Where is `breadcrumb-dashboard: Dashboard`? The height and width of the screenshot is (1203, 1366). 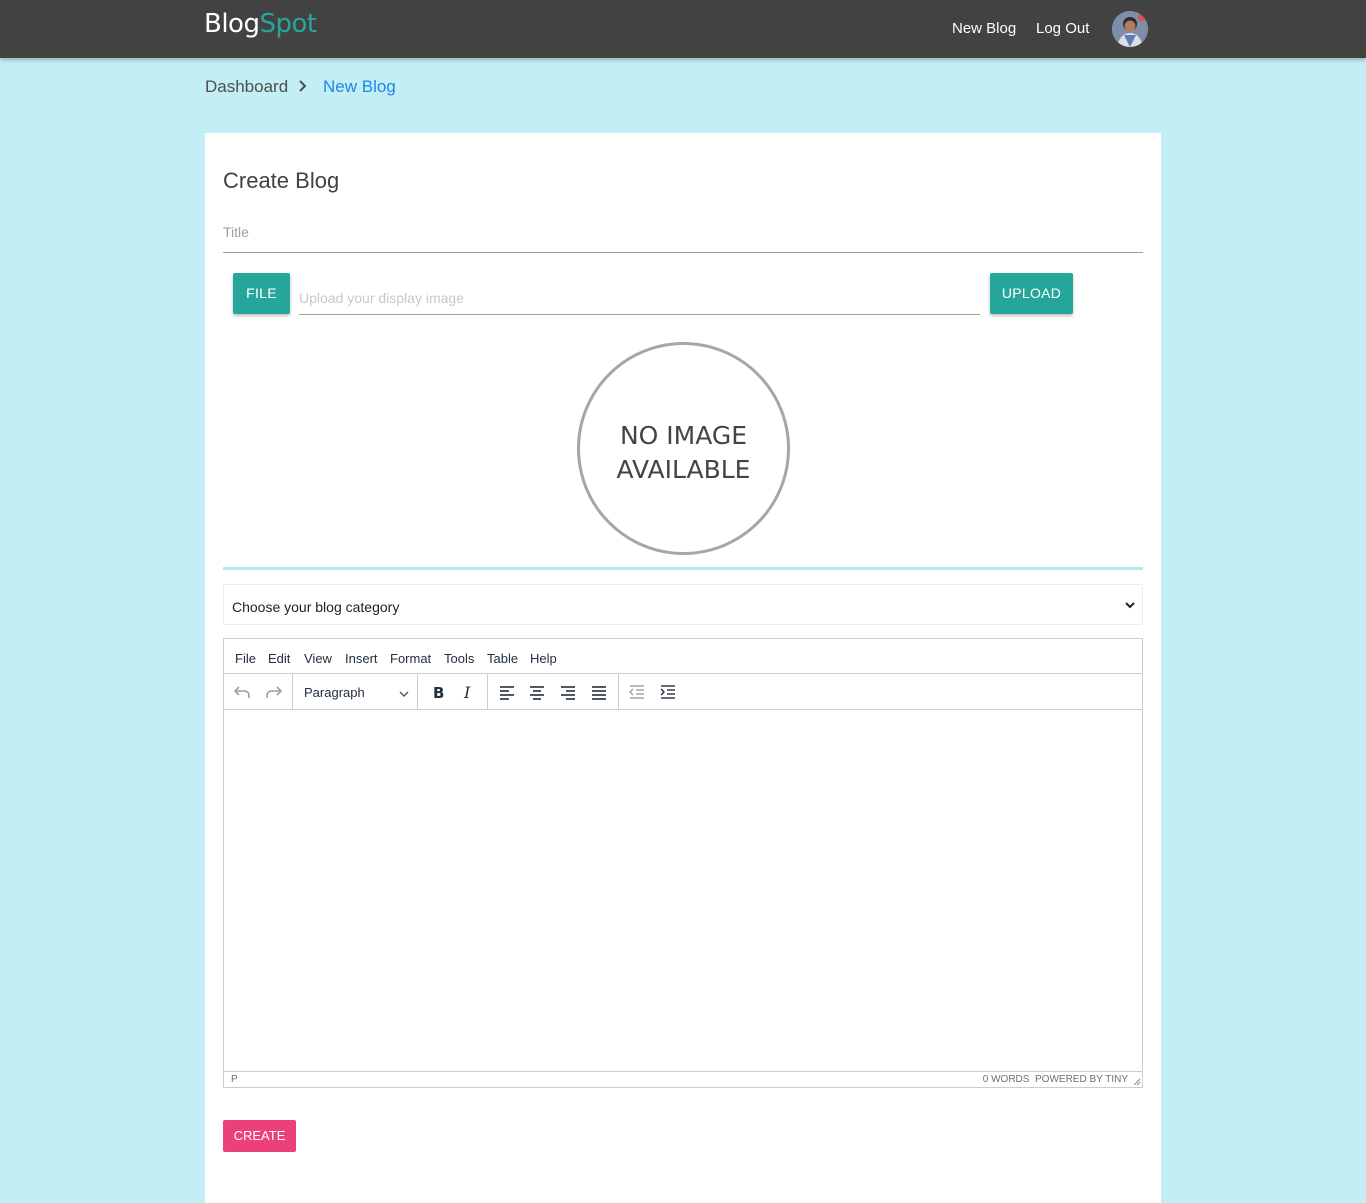
breadcrumb-dashboard: Dashboard is located at coordinates (246, 87).